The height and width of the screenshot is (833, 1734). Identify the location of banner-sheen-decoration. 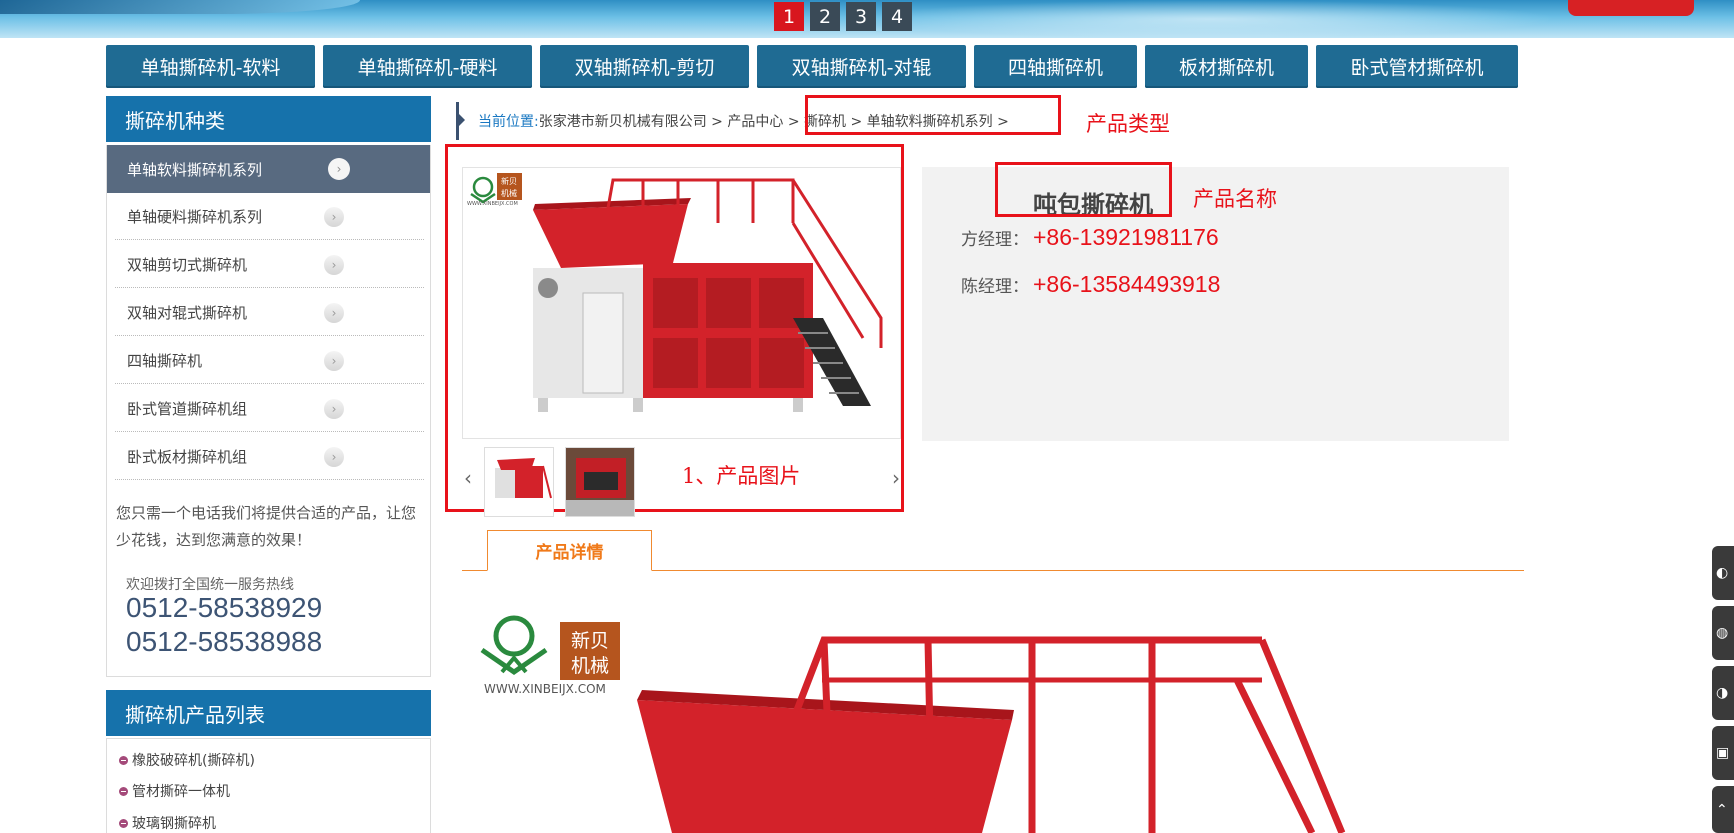
(1210, 19).